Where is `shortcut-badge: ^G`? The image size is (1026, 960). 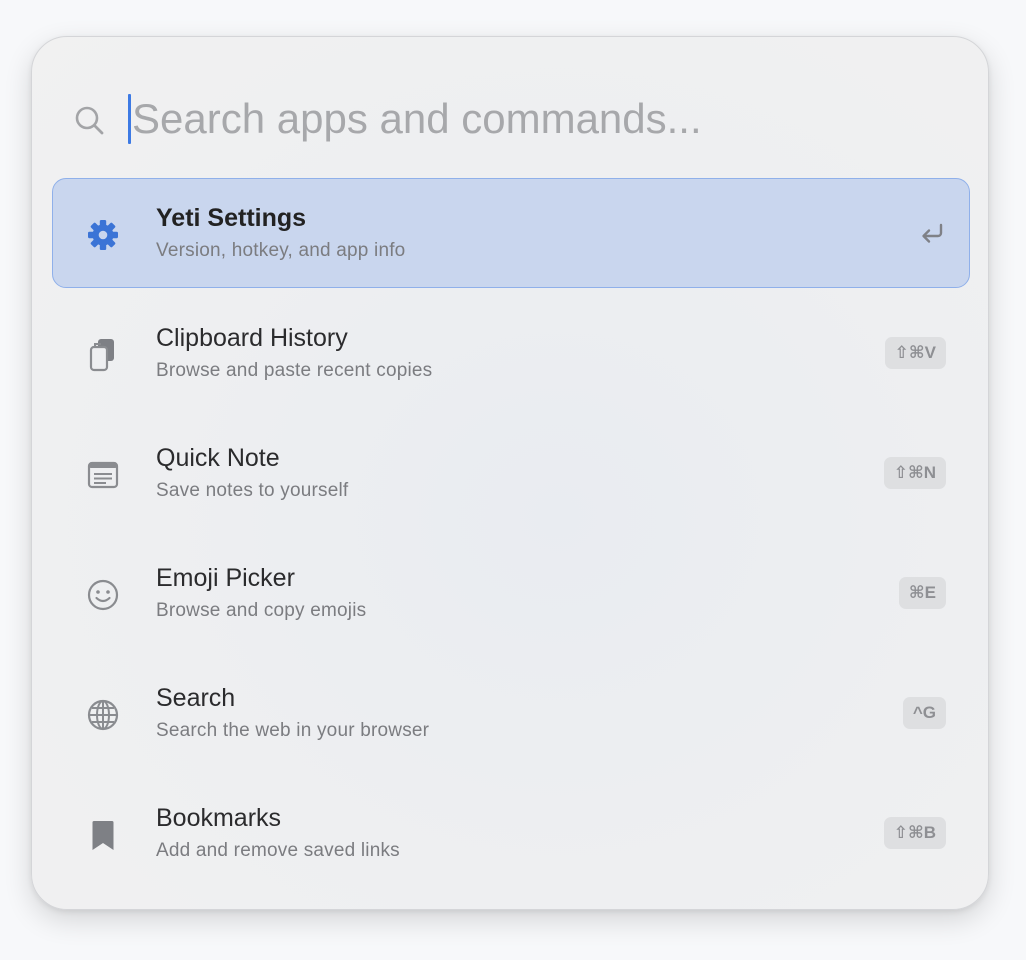 shortcut-badge: ^G is located at coordinates (924, 713).